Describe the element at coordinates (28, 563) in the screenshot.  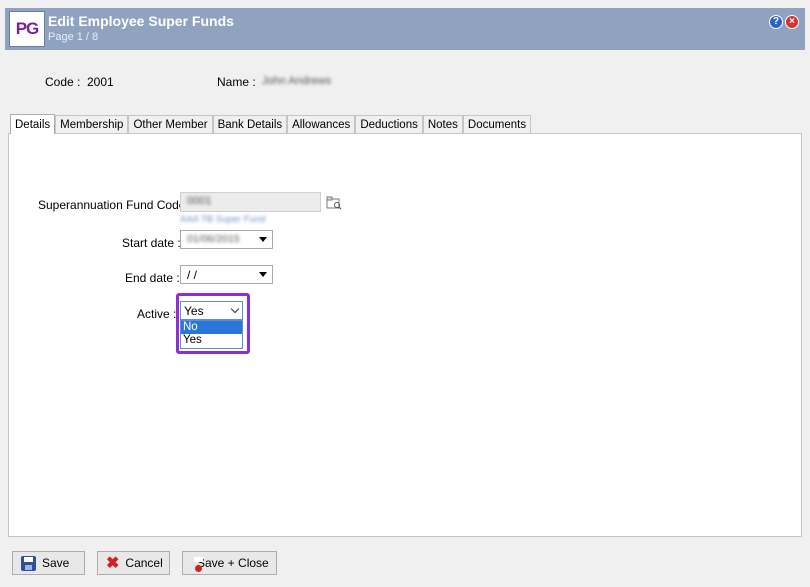
I see `save-icon` at that location.